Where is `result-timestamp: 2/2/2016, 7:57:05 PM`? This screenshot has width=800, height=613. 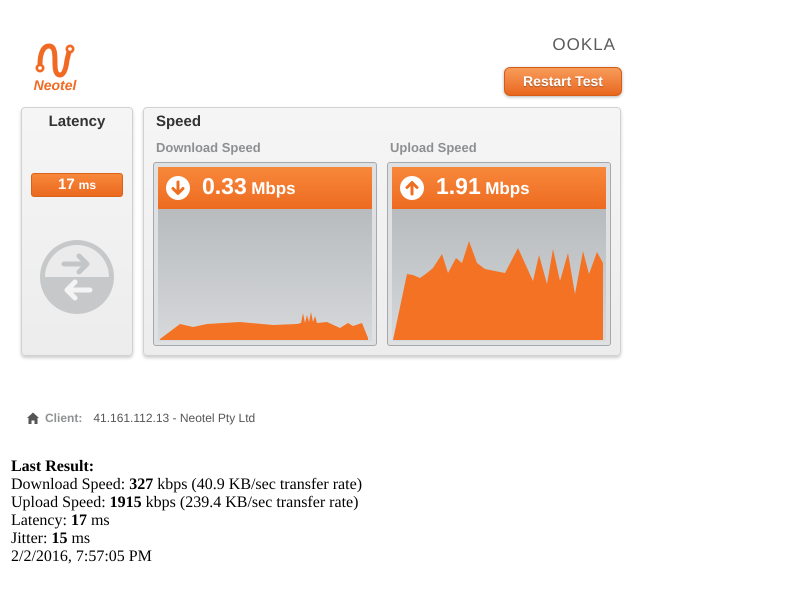
result-timestamp: 2/2/2016, 7:57:05 PM is located at coordinates (81, 557).